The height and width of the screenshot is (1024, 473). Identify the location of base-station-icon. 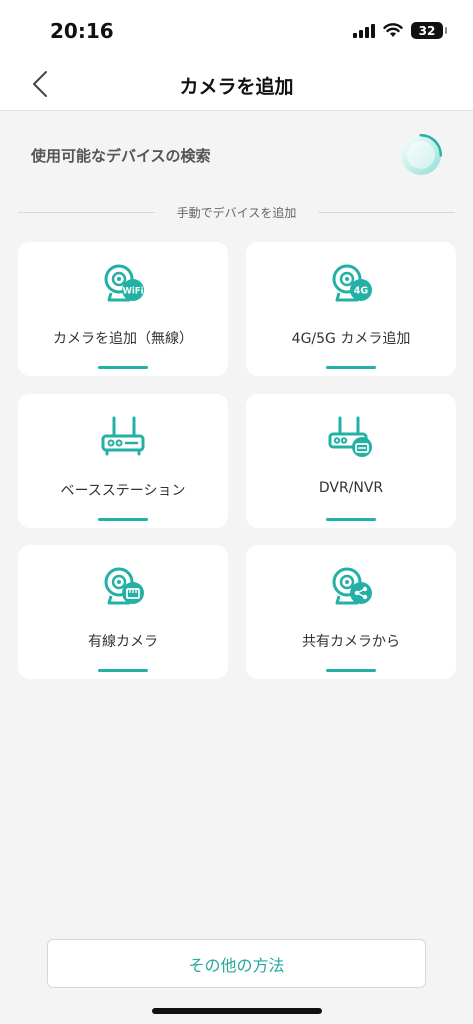
(123, 436).